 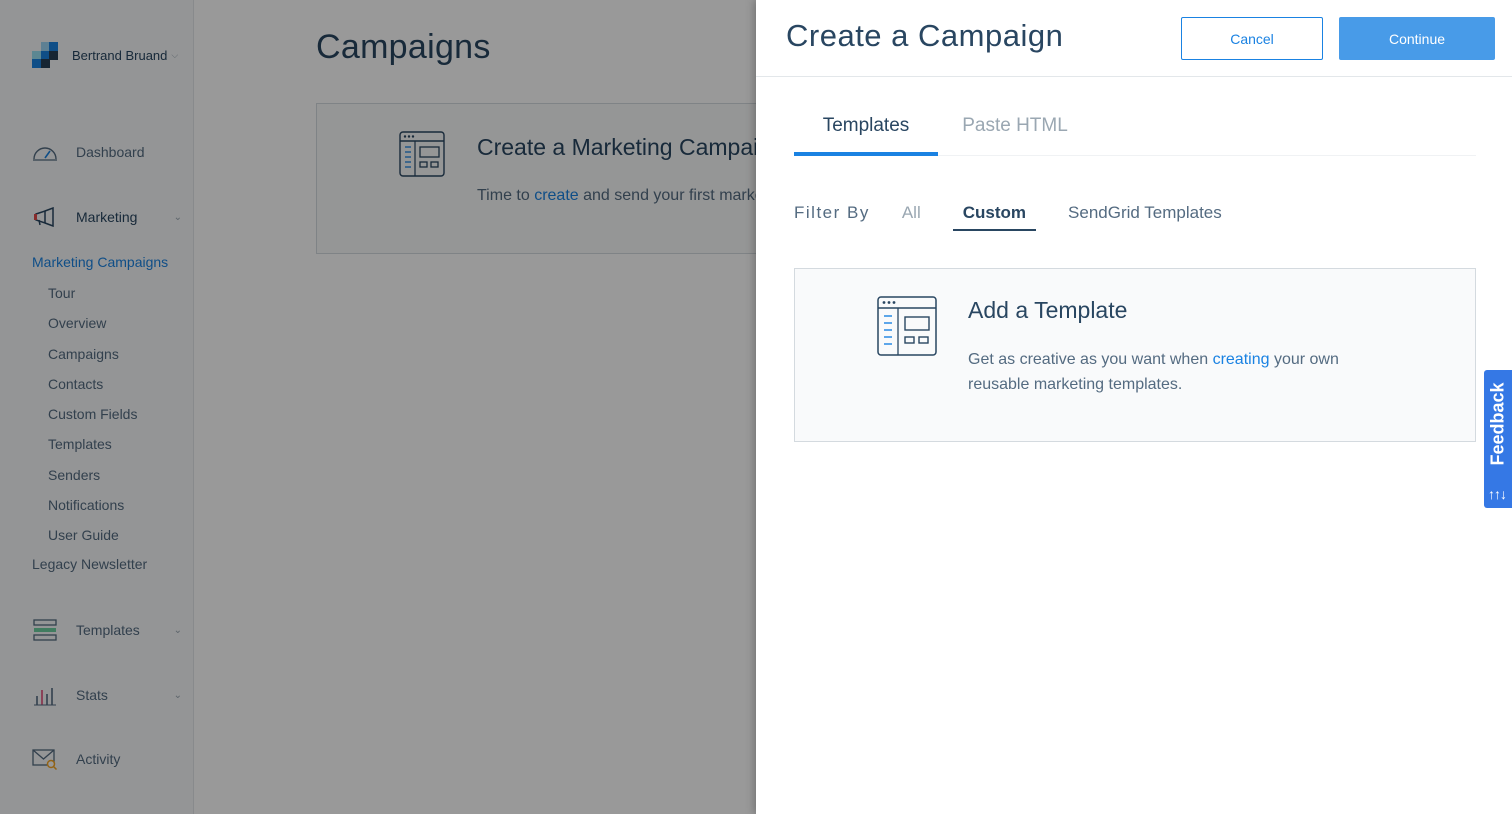 I want to click on filter-custom: Custom, so click(x=994, y=217).